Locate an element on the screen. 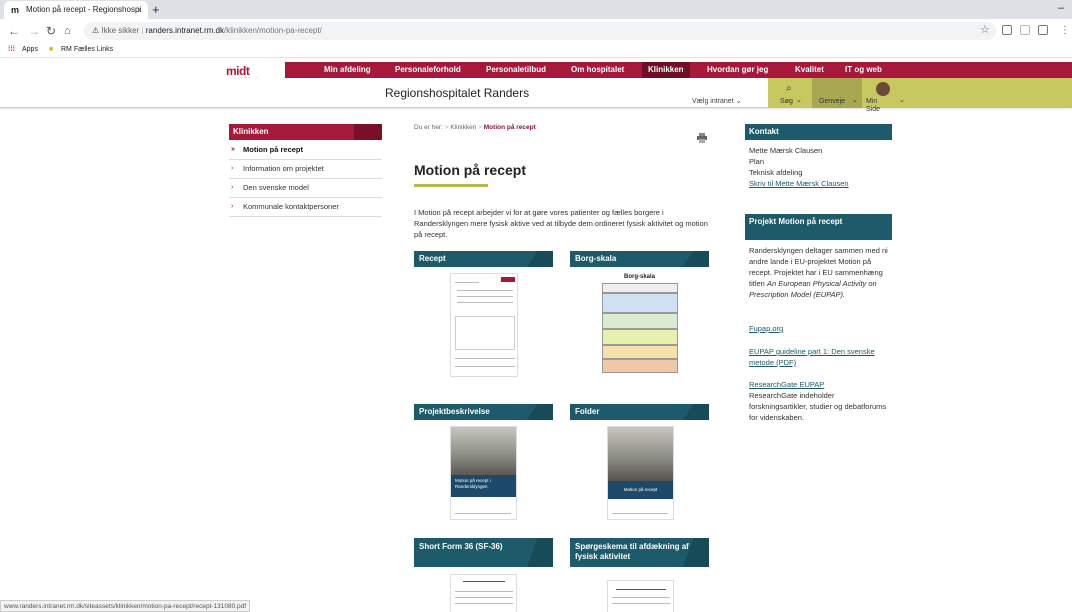 This screenshot has height=612, width=1072. tab-title: Motion på recept - Regionshospi is located at coordinates (84, 9).